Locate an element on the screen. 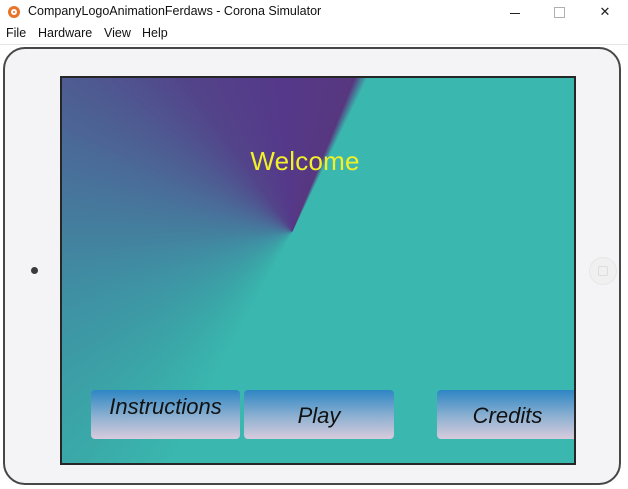  close-button: ✕ is located at coordinates (605, 12).